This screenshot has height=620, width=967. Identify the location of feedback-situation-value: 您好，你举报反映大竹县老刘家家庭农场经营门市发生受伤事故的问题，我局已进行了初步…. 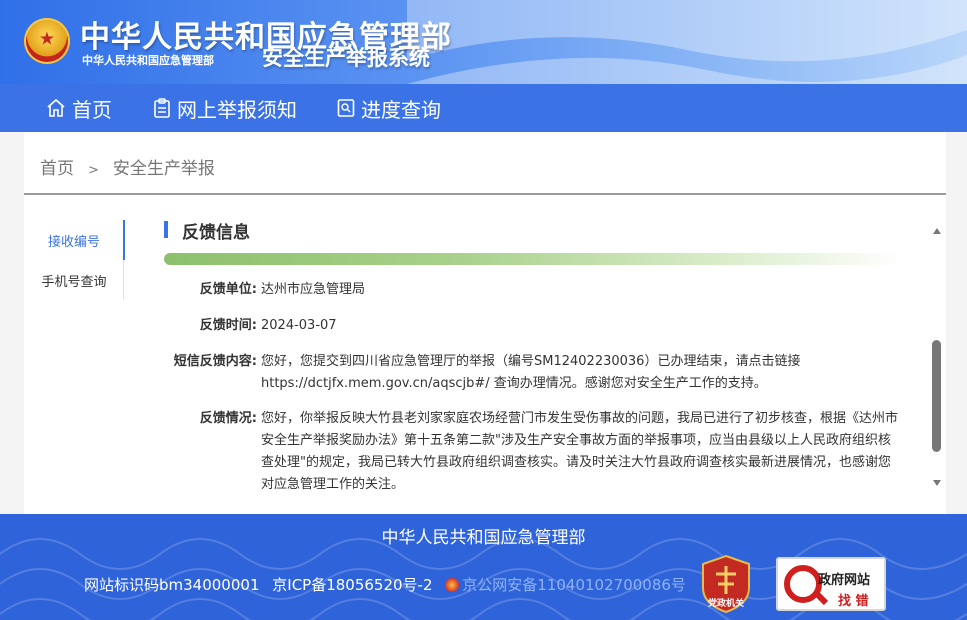
(580, 451).